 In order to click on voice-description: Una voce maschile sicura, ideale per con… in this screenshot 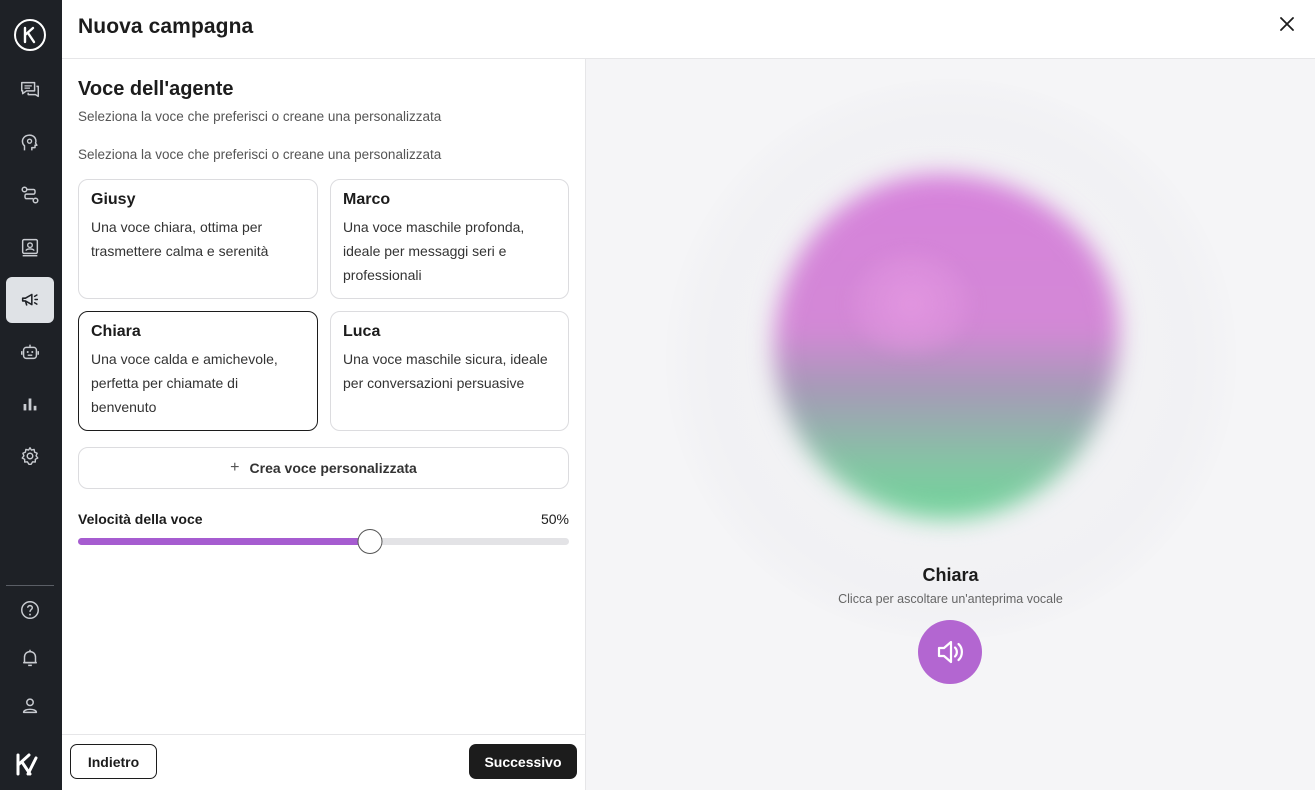, I will do `click(445, 371)`.